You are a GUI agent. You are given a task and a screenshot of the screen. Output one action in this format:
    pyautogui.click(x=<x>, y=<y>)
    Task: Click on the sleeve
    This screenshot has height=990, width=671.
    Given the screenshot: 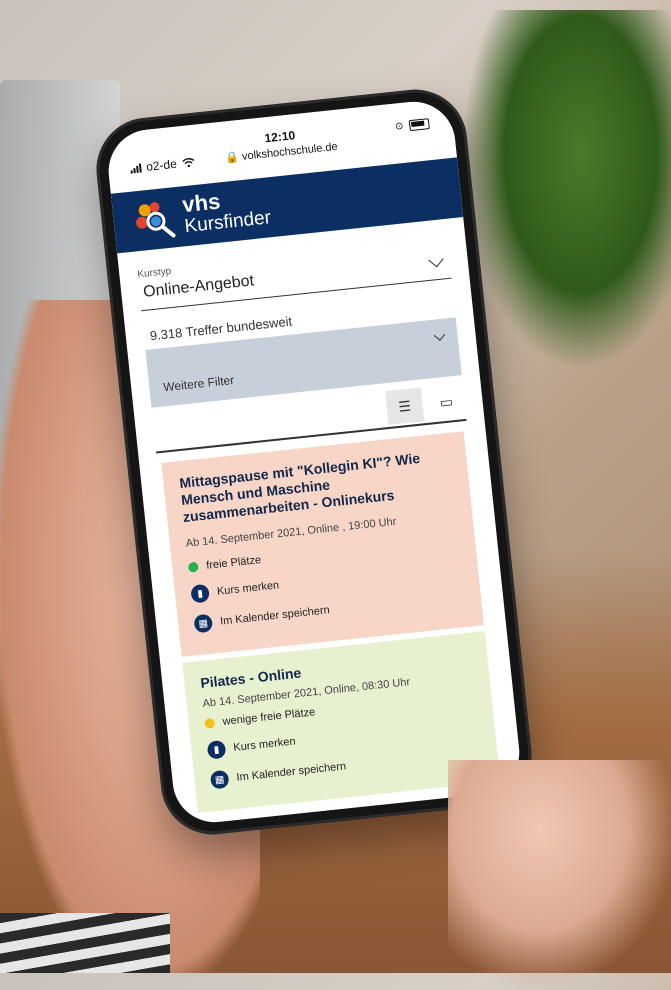 What is the action you would take?
    pyautogui.click(x=85, y=943)
    